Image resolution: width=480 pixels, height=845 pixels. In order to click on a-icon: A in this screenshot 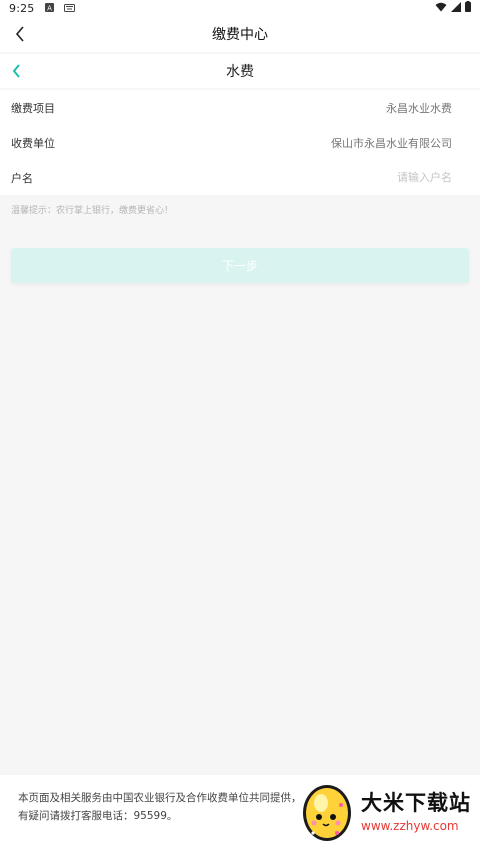, I will do `click(49, 8)`.